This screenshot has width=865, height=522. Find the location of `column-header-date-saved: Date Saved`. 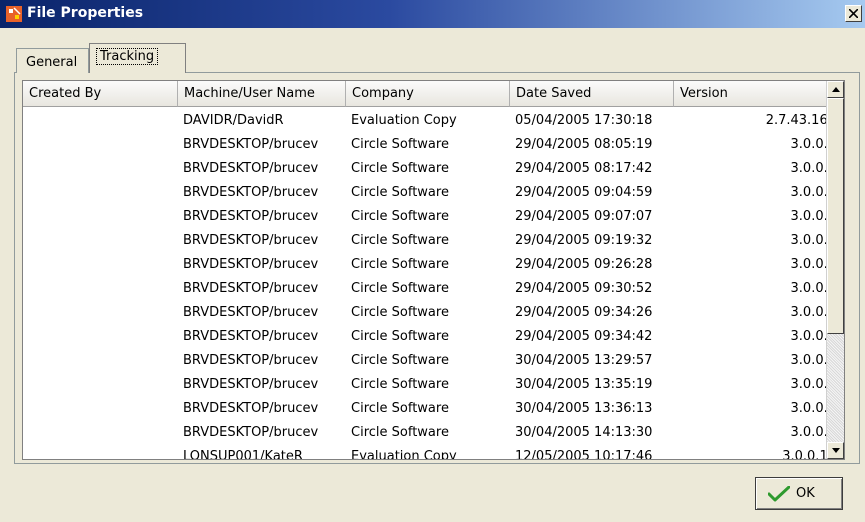

column-header-date-saved: Date Saved is located at coordinates (592, 94).